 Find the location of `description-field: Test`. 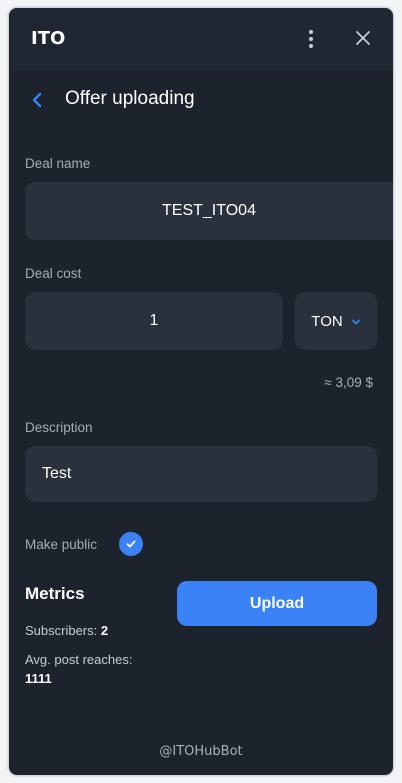

description-field: Test is located at coordinates (201, 474).